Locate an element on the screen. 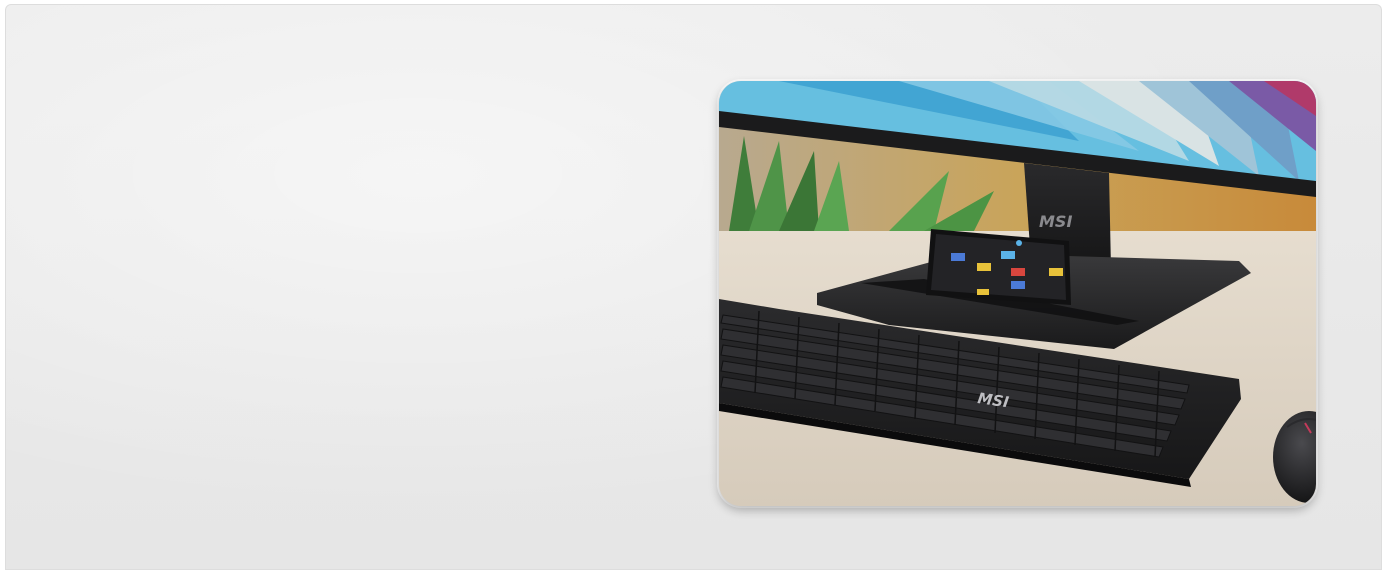 Image resolution: width=1387 pixels, height=570 pixels. smartphone is located at coordinates (998, 267).